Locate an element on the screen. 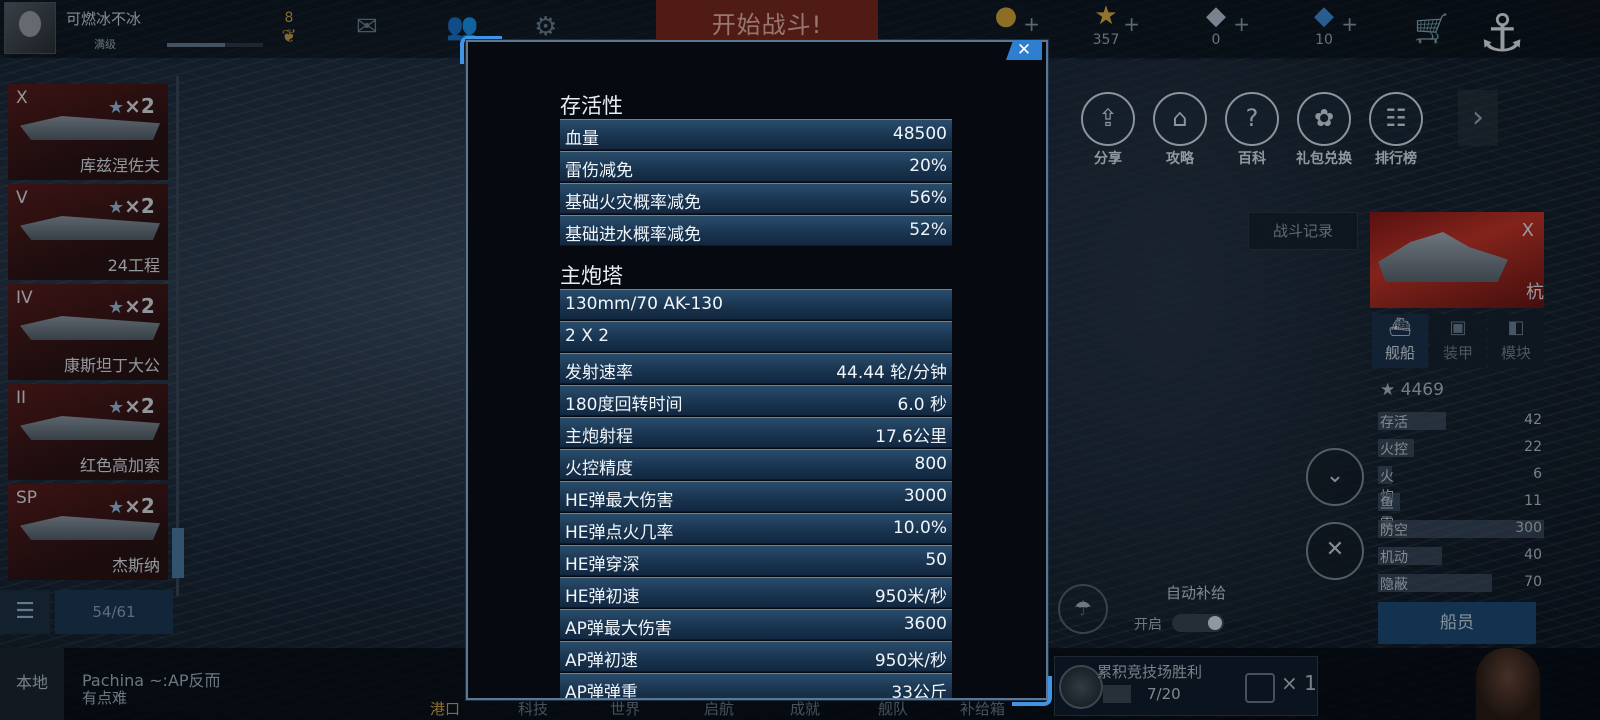 This screenshot has width=1600, height=720. stat-row: 主炮射程 17.6公里 is located at coordinates (756, 432).